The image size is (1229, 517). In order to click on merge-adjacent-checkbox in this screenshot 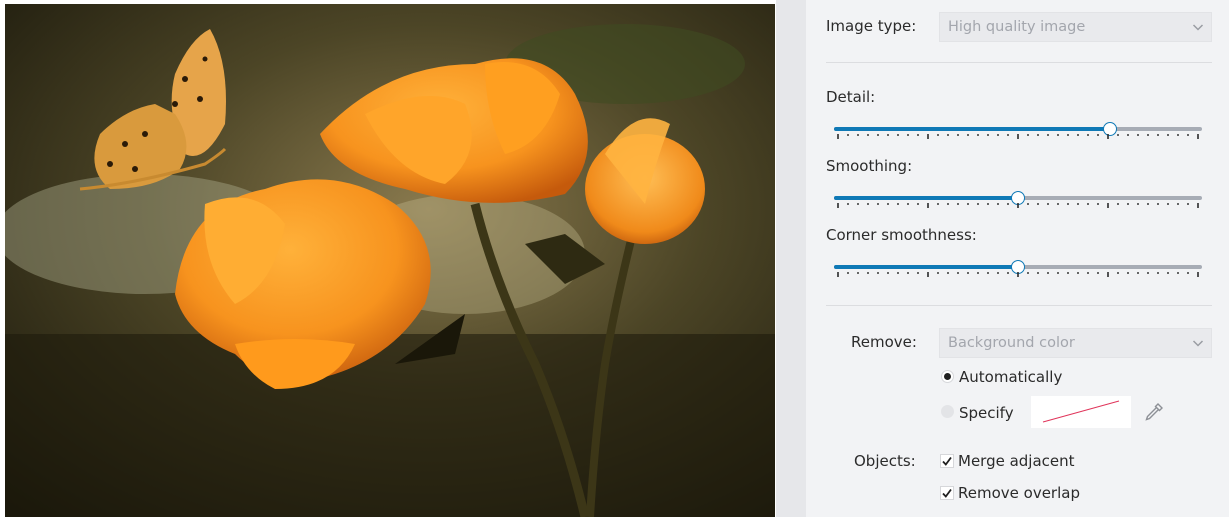, I will do `click(947, 461)`.